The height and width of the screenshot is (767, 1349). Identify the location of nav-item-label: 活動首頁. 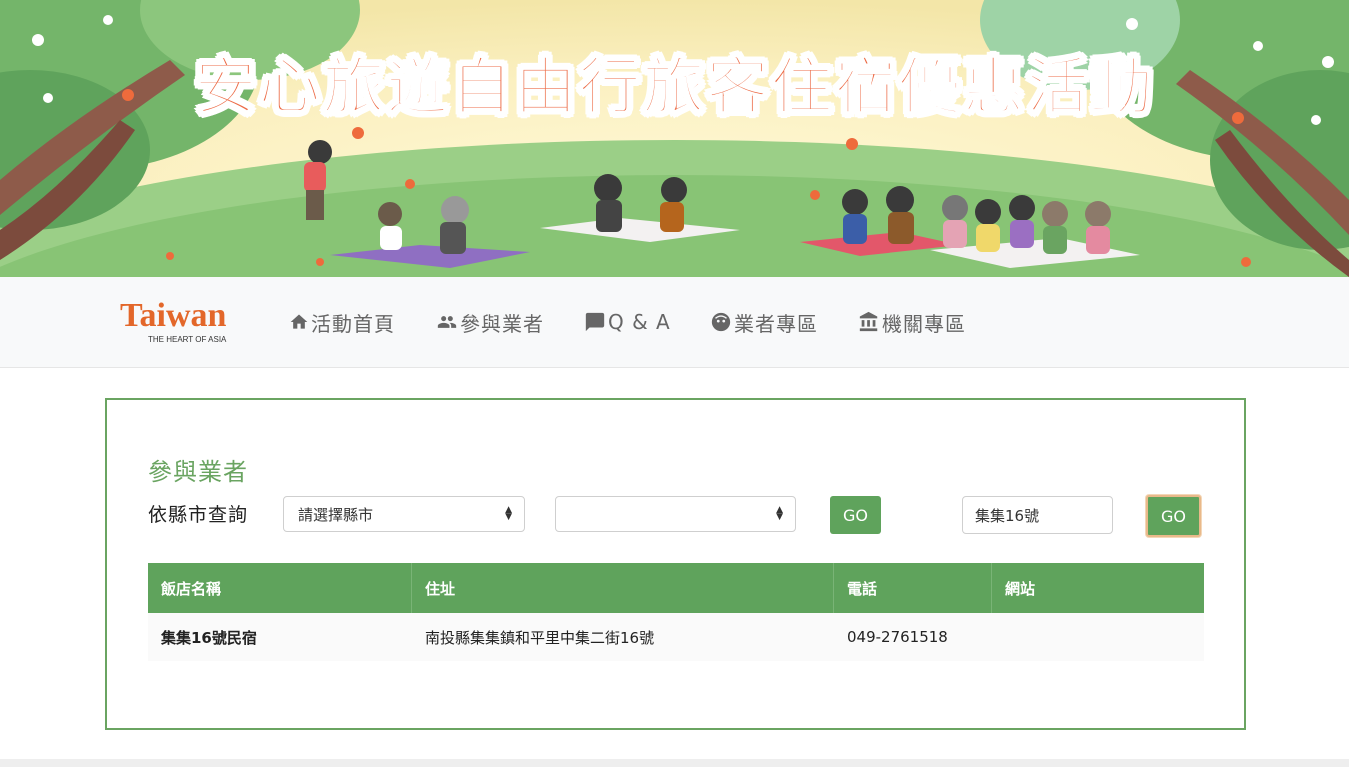
(353, 323).